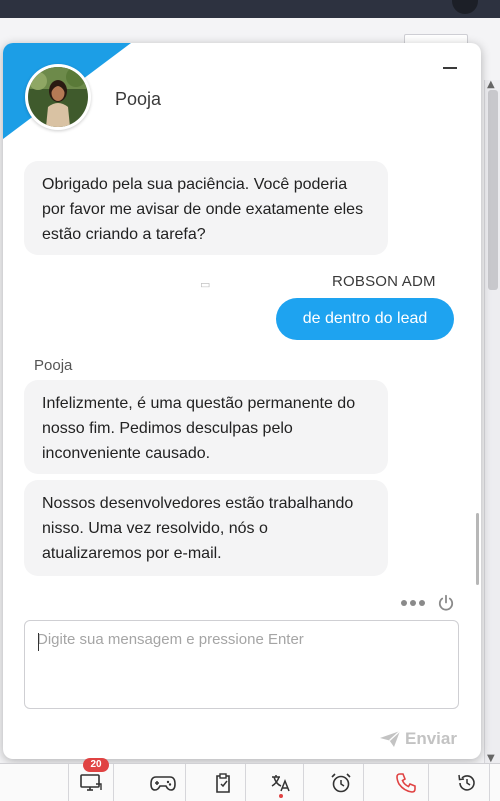 The image size is (500, 801). What do you see at coordinates (250, 779) in the screenshot?
I see `bottom-toolbar: 20` at bounding box center [250, 779].